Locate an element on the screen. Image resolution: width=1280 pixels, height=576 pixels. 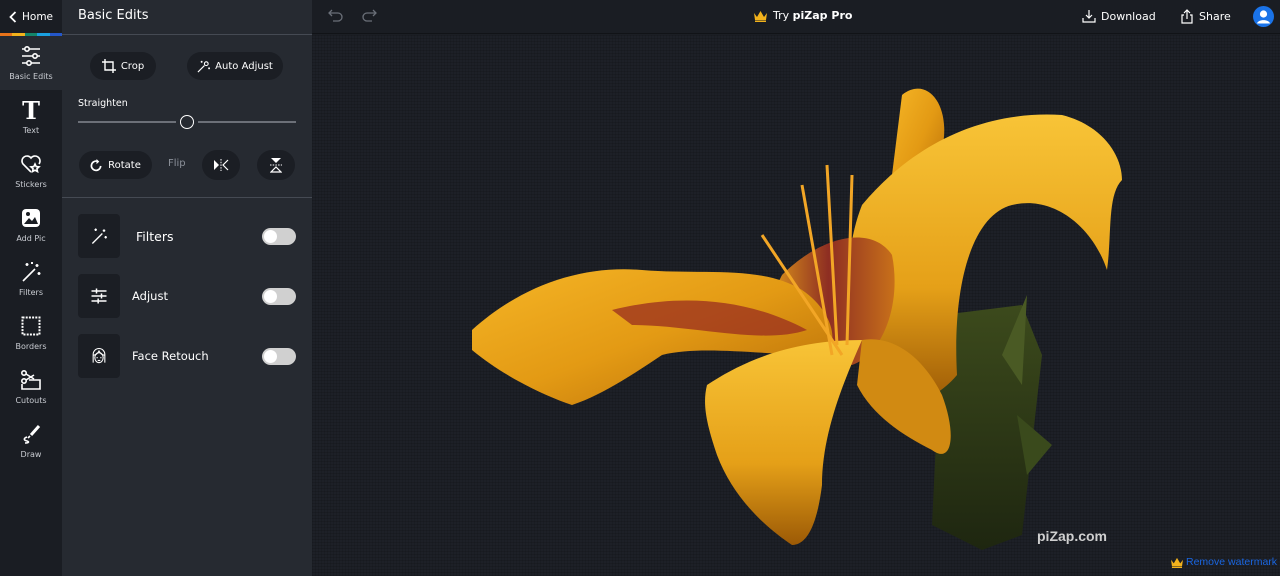
user-avatar is located at coordinates (1263, 16).